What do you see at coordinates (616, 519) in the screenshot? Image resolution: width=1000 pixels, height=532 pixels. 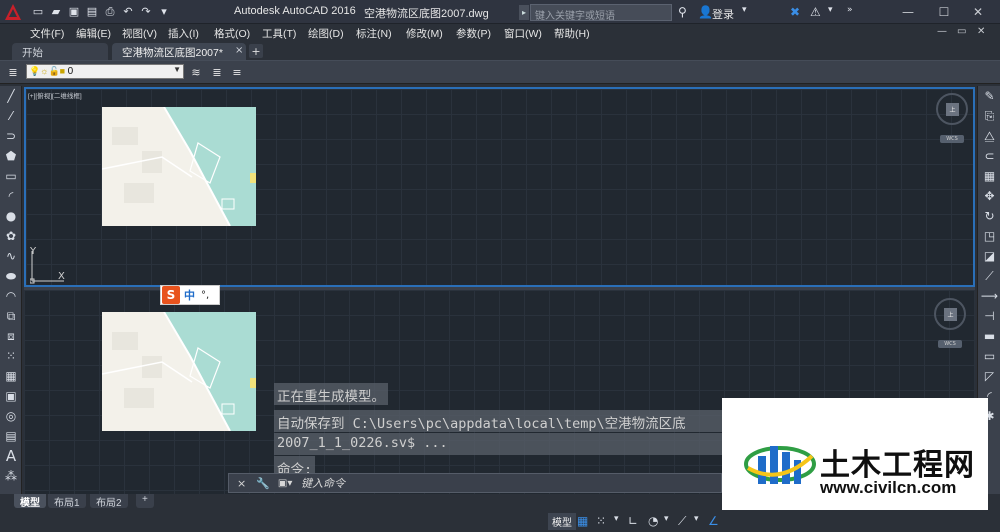 I see `snap-dropdown-icon: ▾` at bounding box center [616, 519].